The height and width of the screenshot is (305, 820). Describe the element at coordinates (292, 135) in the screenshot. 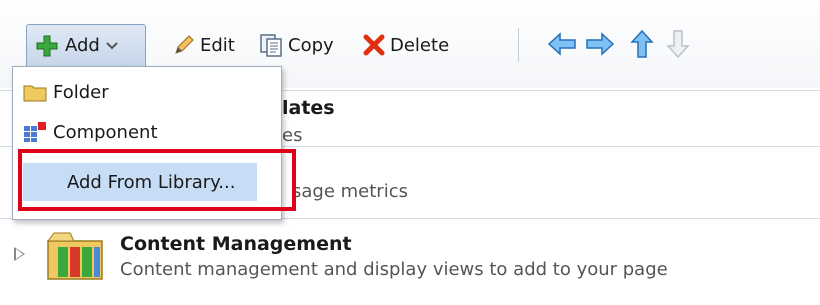

I see `list-item-description: es` at that location.